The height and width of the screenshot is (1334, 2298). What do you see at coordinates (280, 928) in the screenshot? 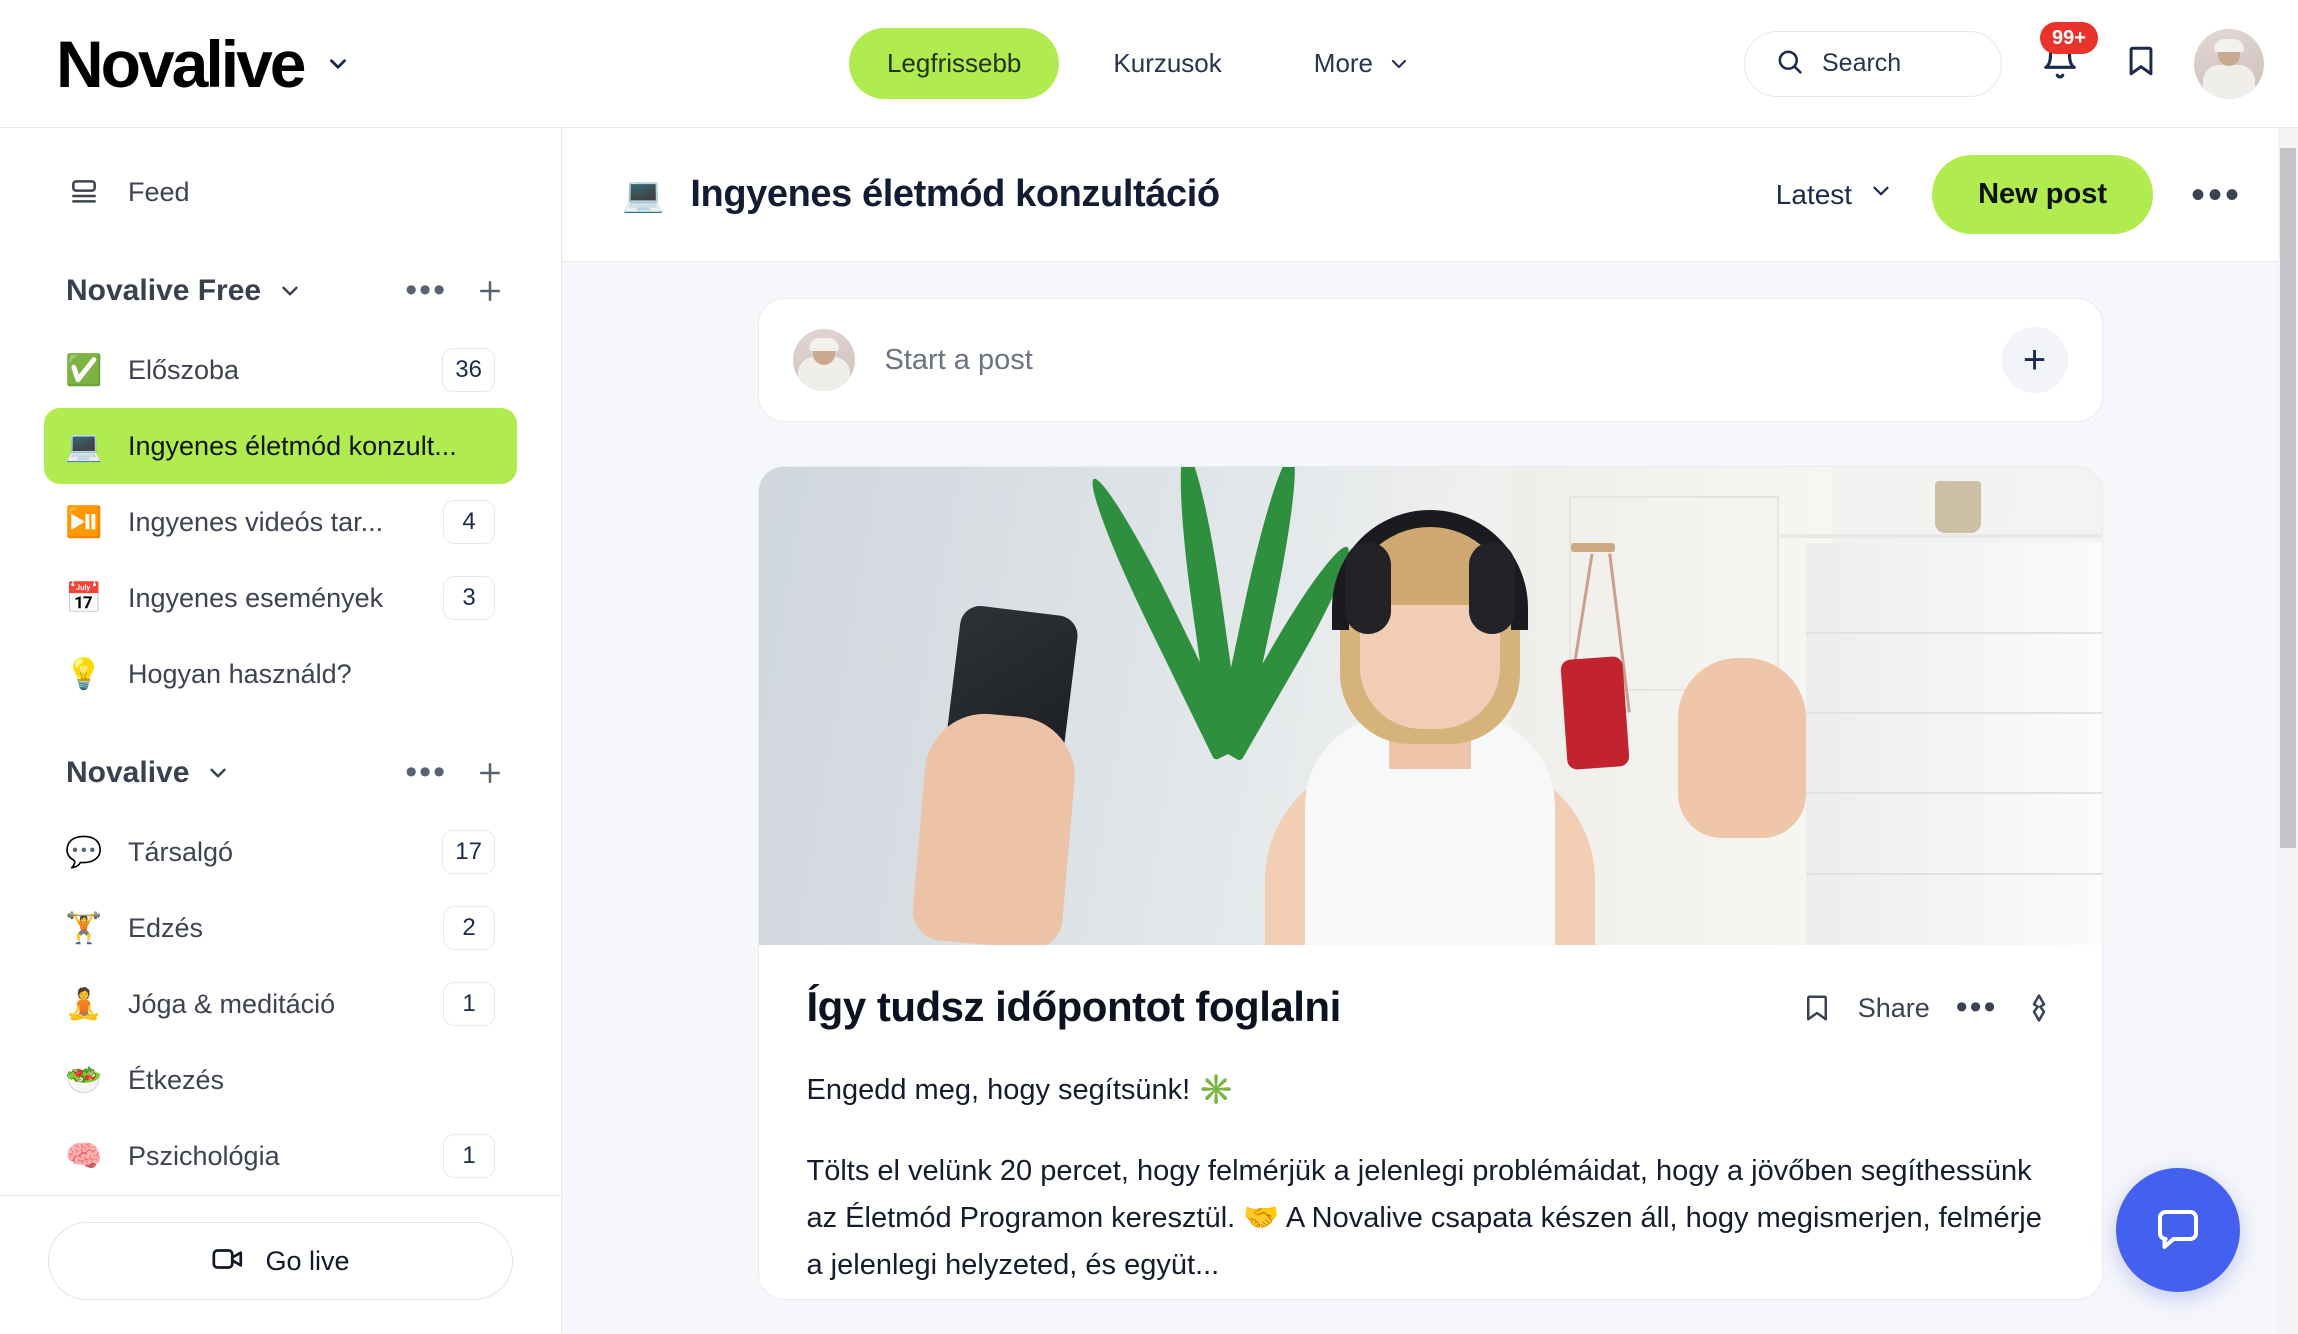
I see `sidebar-item-edzes: 🏋️ Edzés 2` at bounding box center [280, 928].